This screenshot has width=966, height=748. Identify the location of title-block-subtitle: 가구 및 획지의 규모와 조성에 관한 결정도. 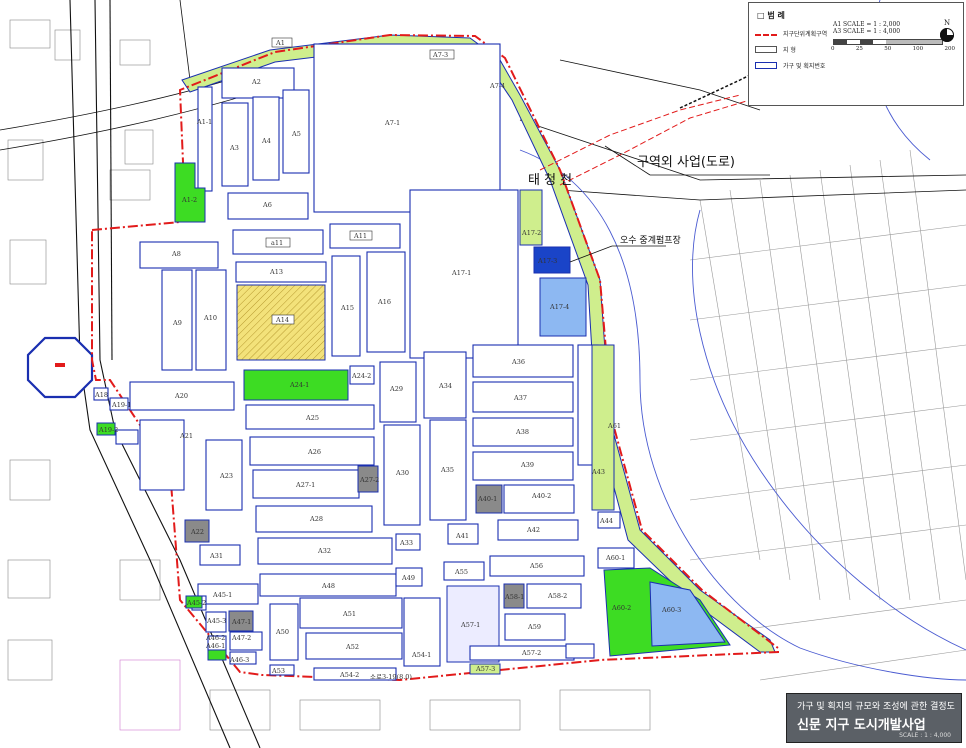
(876, 707).